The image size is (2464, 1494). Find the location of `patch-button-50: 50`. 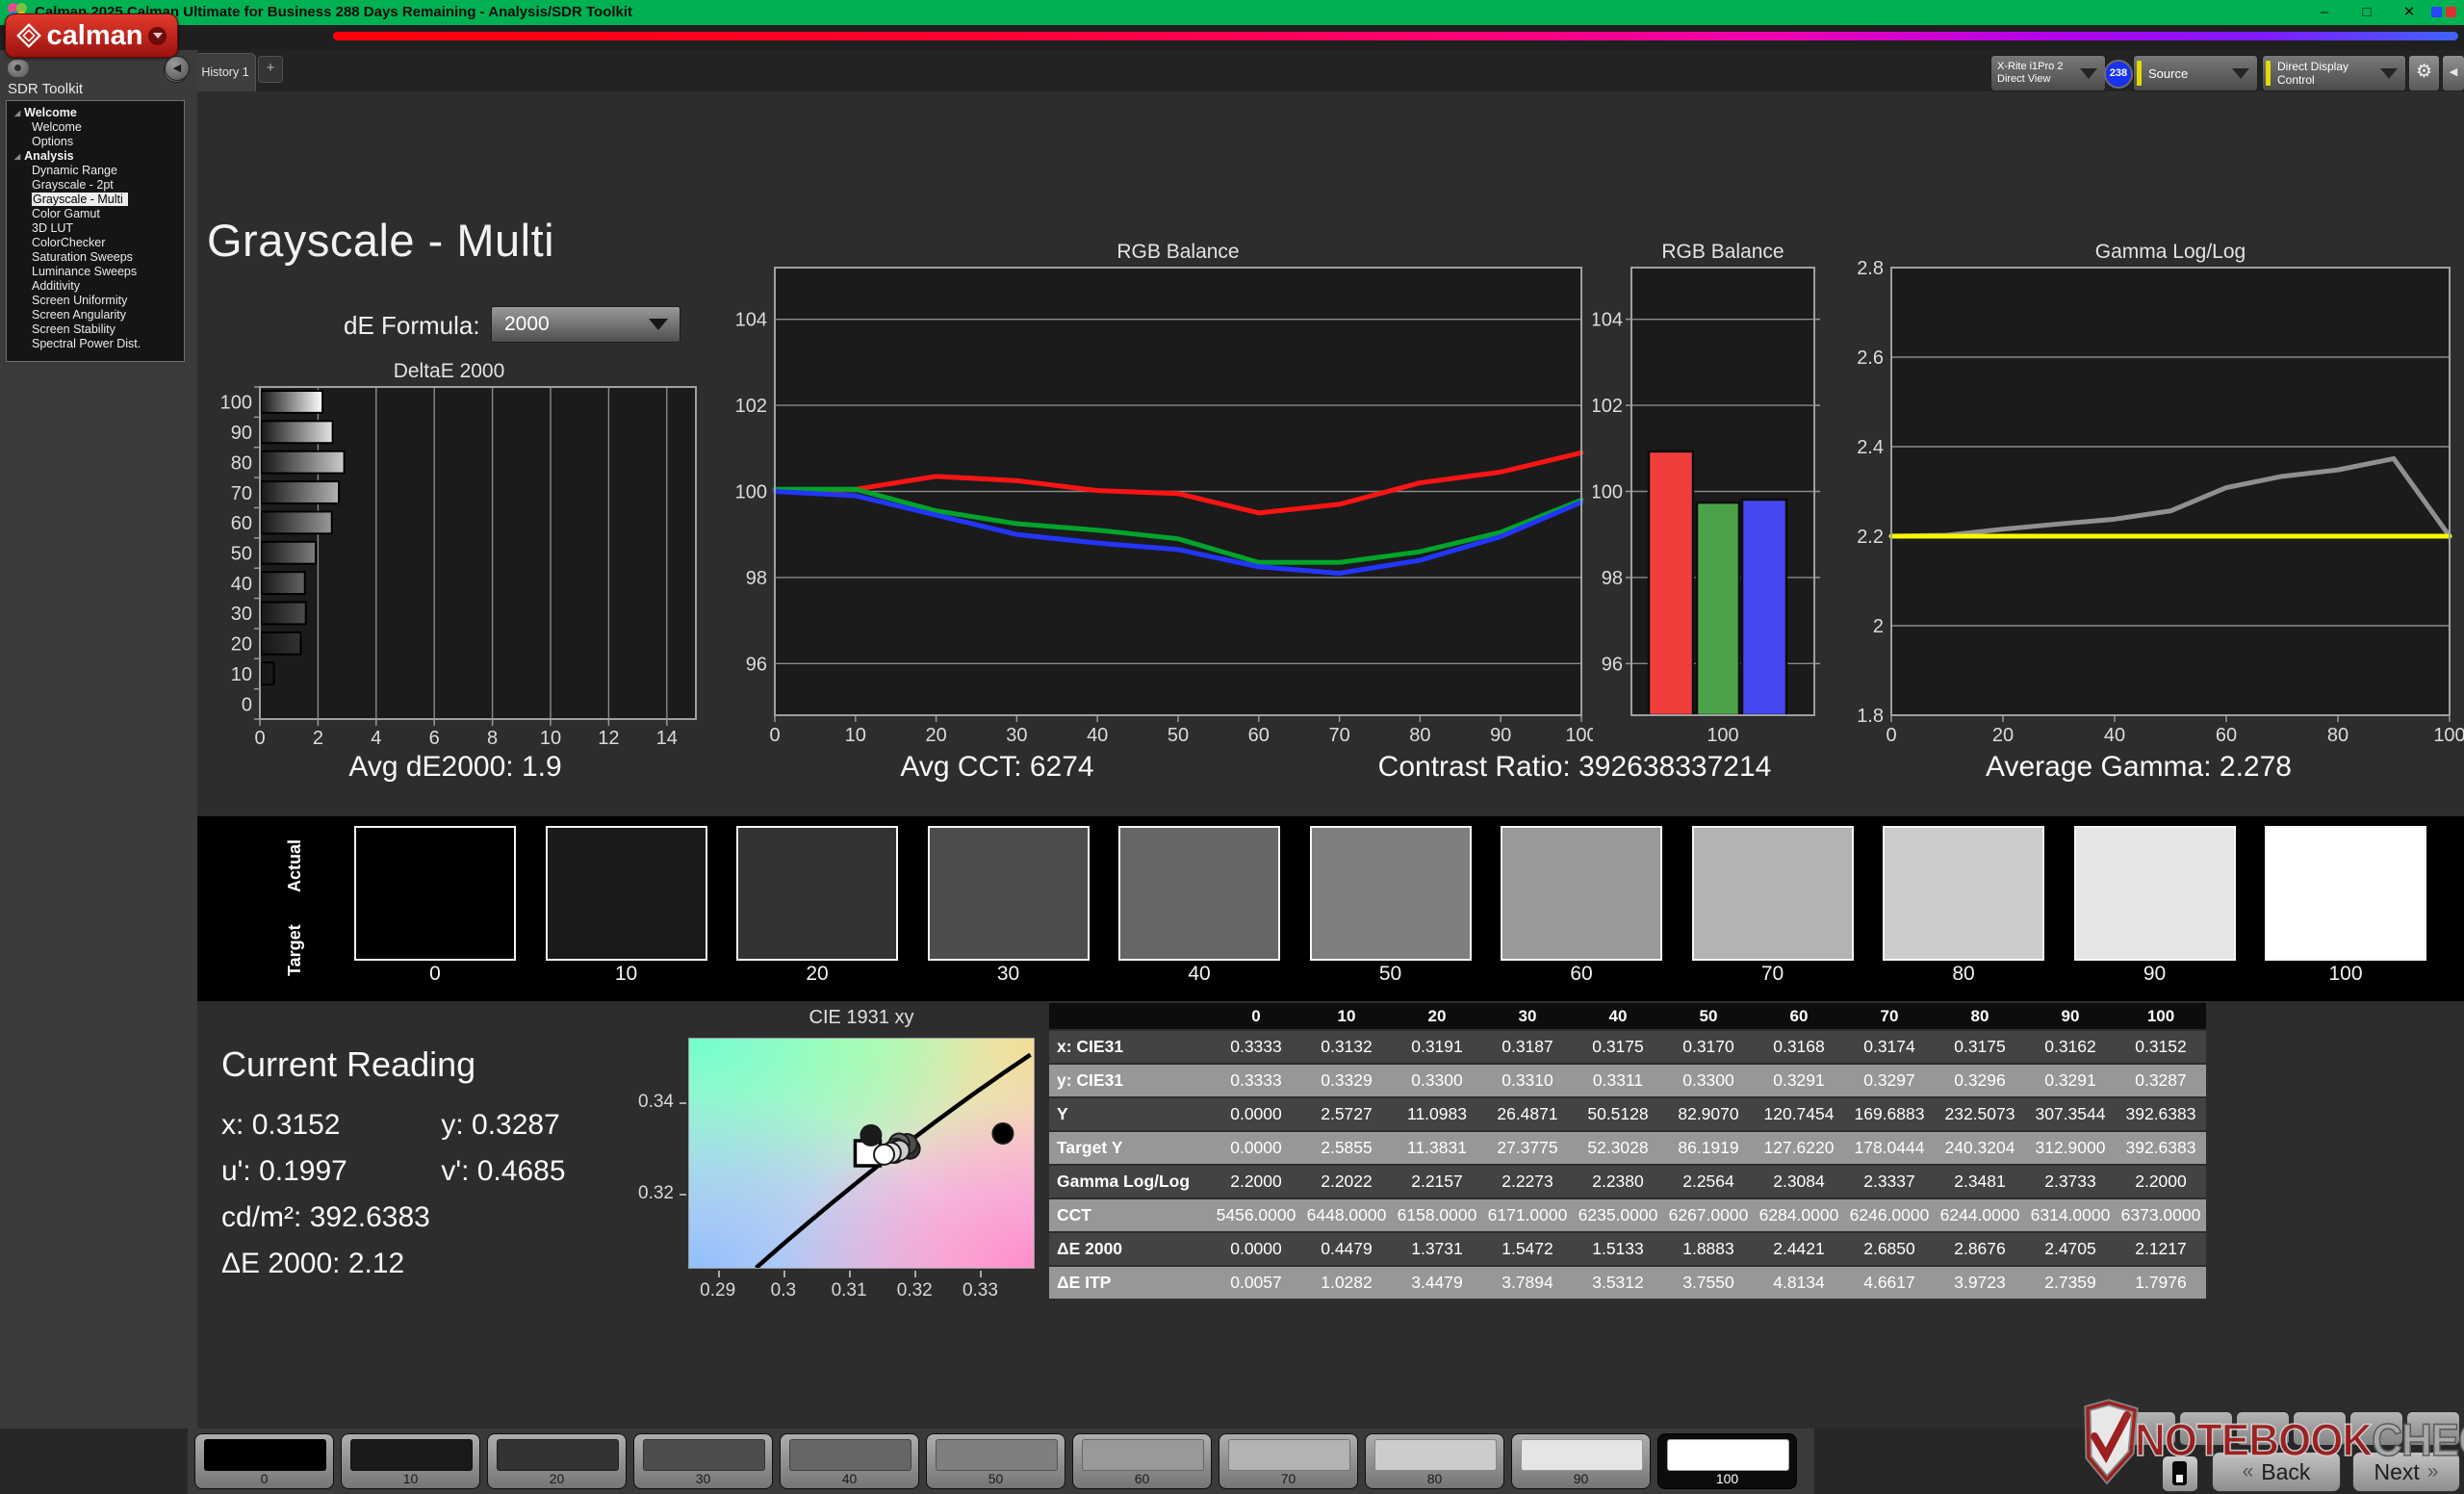

patch-button-50: 50 is located at coordinates (995, 1461).